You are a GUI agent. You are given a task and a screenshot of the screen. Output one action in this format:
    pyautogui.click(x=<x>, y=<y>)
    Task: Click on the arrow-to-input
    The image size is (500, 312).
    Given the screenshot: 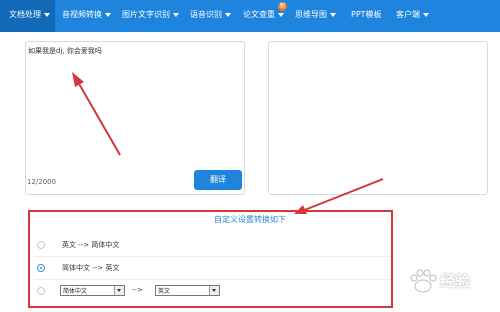 What is the action you would take?
    pyautogui.click(x=96, y=114)
    